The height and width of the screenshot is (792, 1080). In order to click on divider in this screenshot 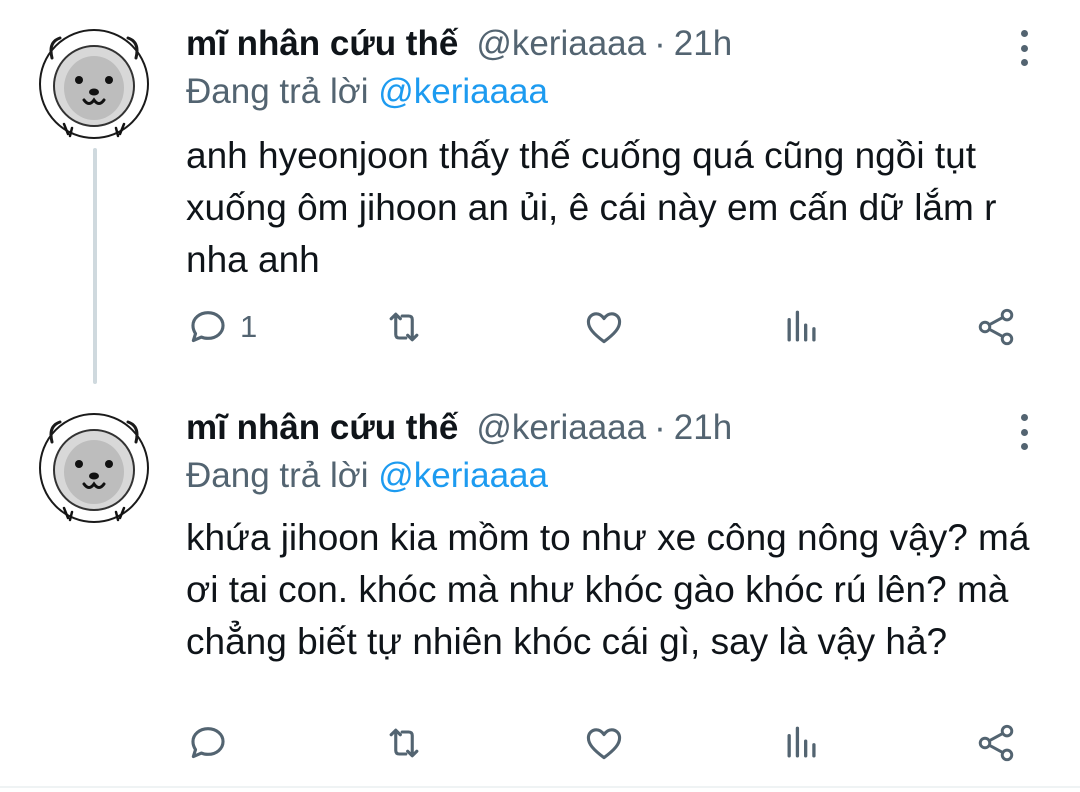, I will do `click(540, 787)`.